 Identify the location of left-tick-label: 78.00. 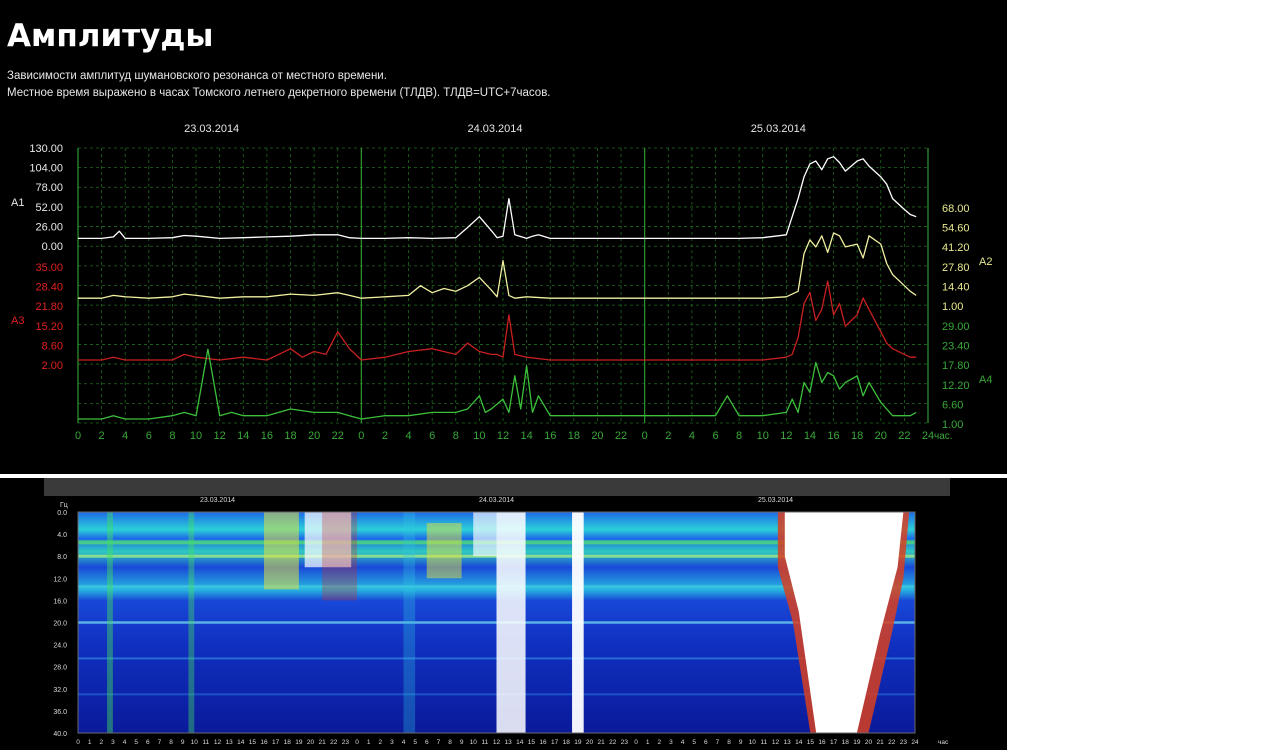
(49, 188).